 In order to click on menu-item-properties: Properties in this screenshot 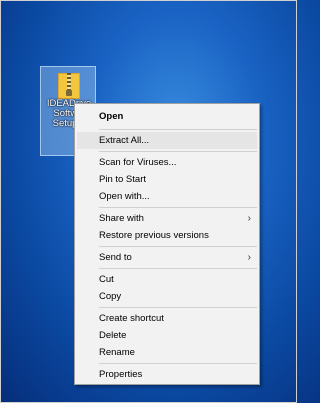, I will do `click(167, 374)`.